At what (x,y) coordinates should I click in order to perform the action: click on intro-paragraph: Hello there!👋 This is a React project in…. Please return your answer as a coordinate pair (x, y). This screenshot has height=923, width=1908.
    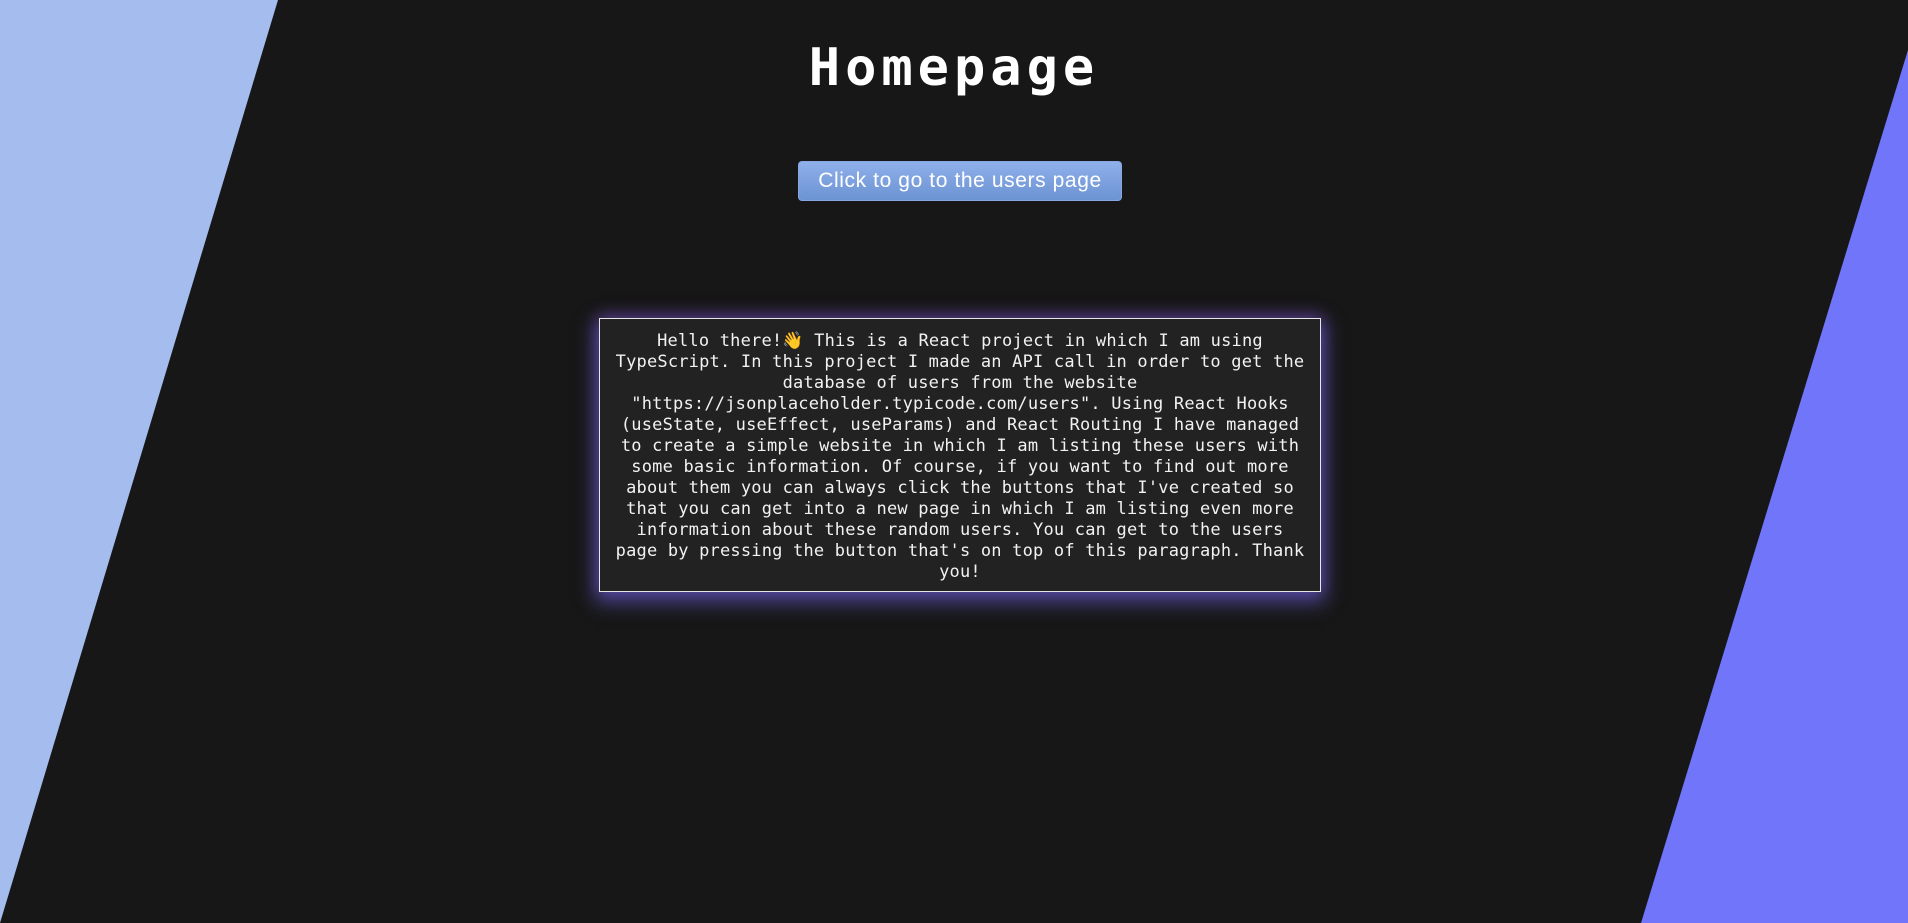
    Looking at the image, I should click on (960, 455).